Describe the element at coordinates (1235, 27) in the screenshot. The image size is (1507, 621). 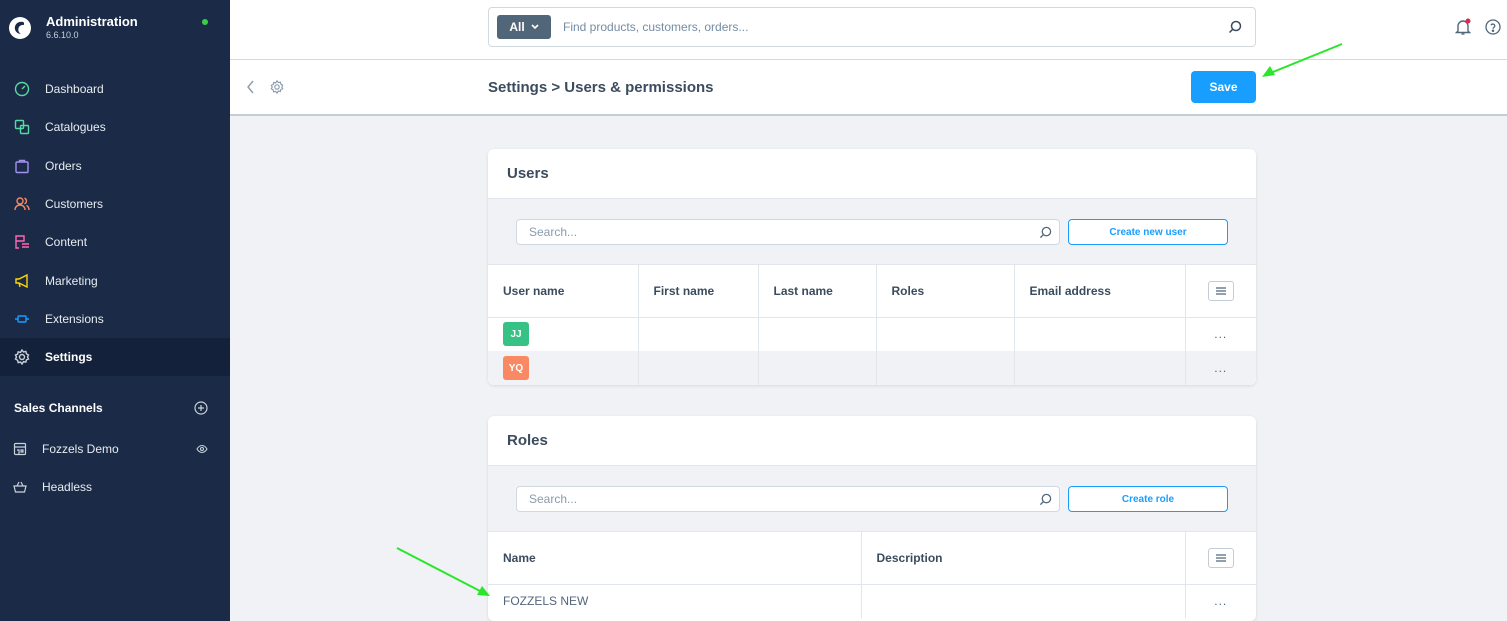
I see `search-icon` at that location.